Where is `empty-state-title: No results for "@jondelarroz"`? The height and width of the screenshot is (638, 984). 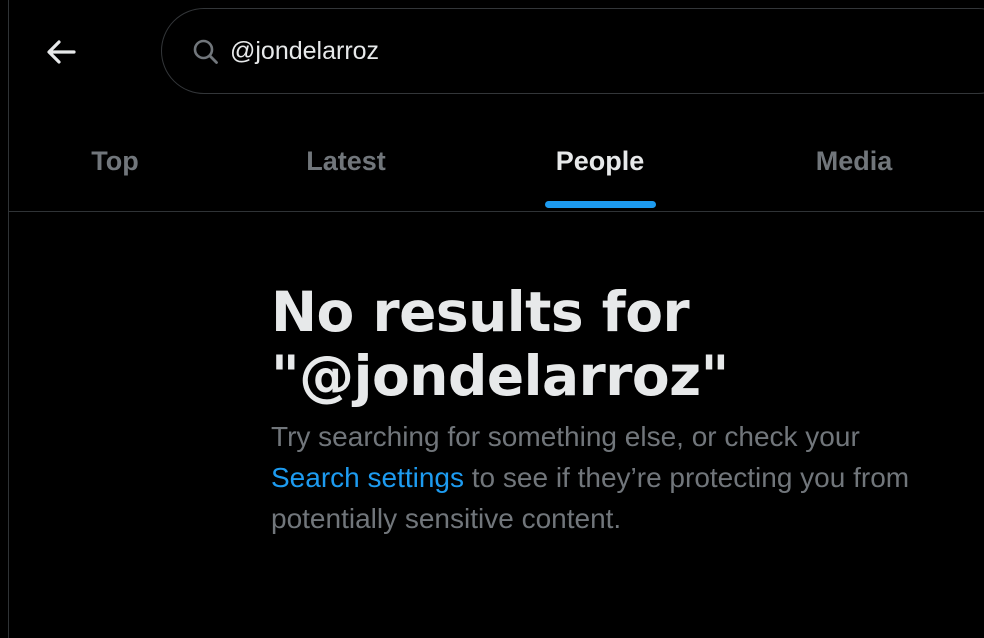 empty-state-title: No results for "@jondelarroz" is located at coordinates (621, 344).